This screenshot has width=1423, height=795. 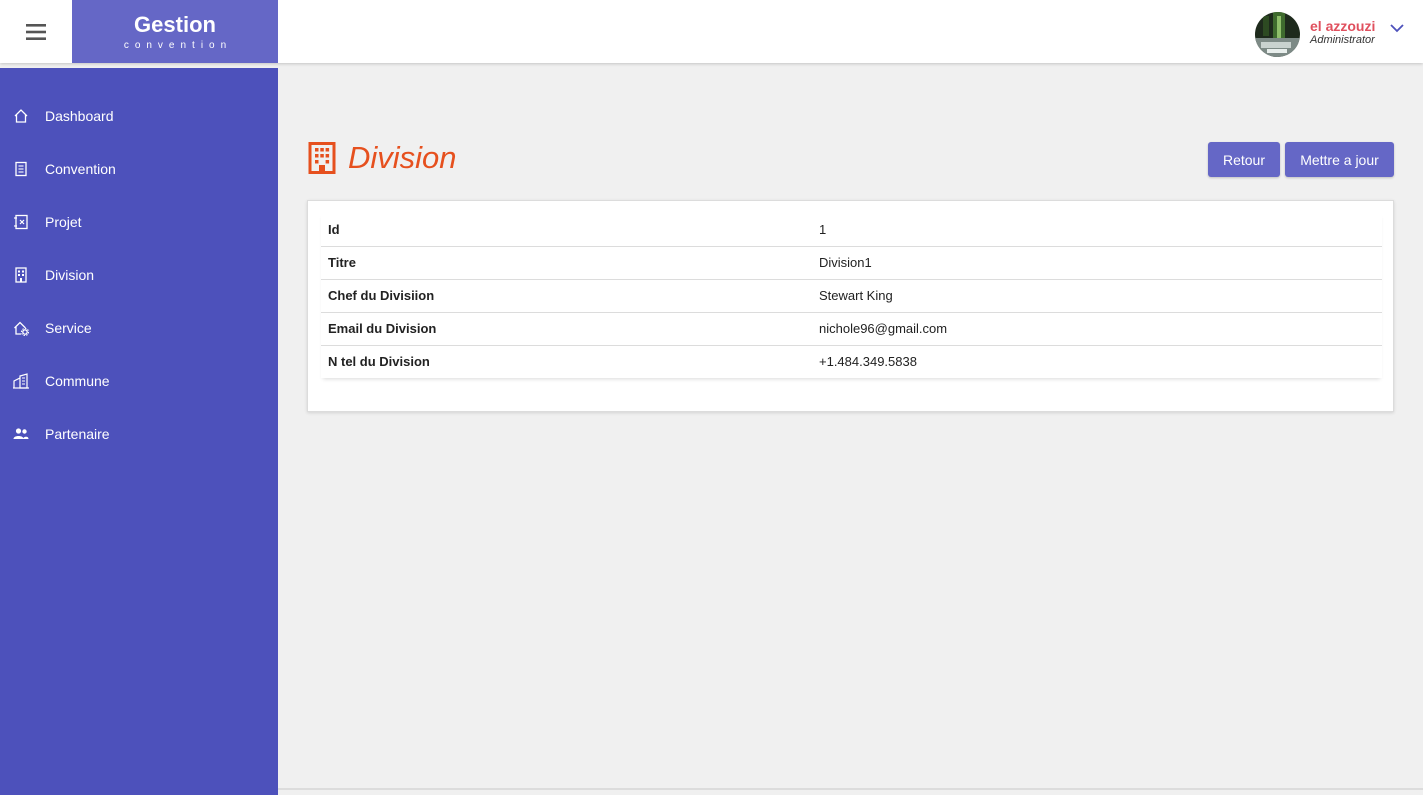 What do you see at coordinates (63, 222) in the screenshot?
I see `sidebar-item-label: Projet` at bounding box center [63, 222].